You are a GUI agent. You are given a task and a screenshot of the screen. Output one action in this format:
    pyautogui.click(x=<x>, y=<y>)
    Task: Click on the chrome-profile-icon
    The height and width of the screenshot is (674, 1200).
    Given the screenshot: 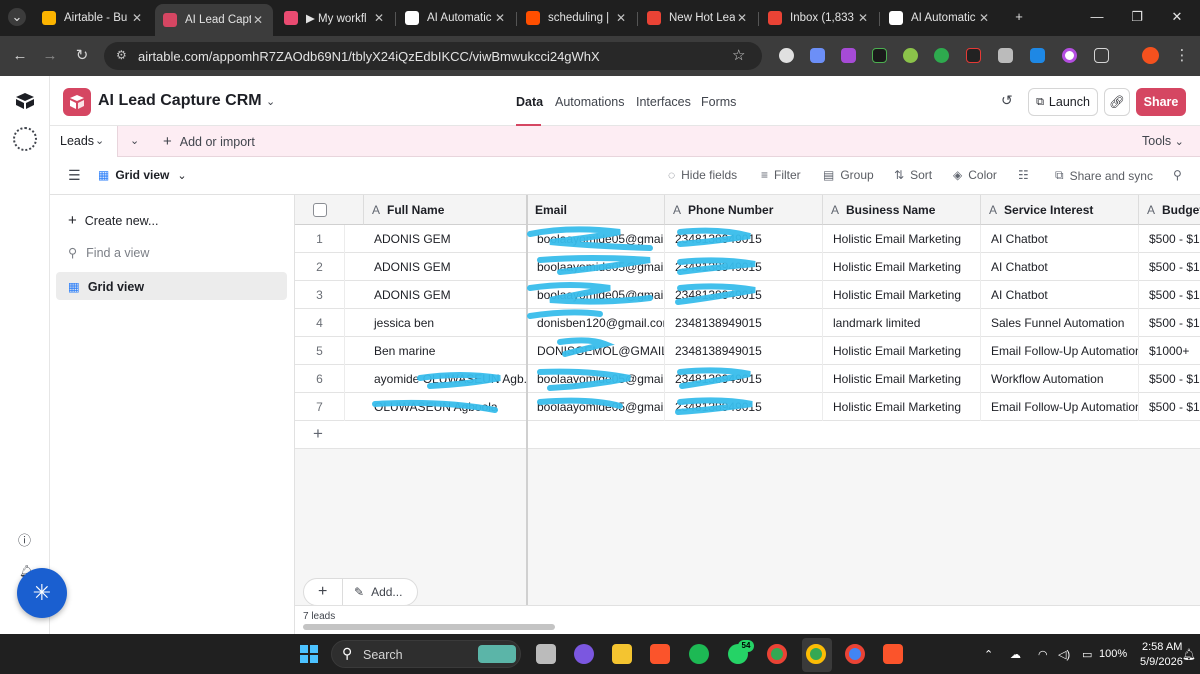 What is the action you would take?
    pyautogui.click(x=855, y=654)
    